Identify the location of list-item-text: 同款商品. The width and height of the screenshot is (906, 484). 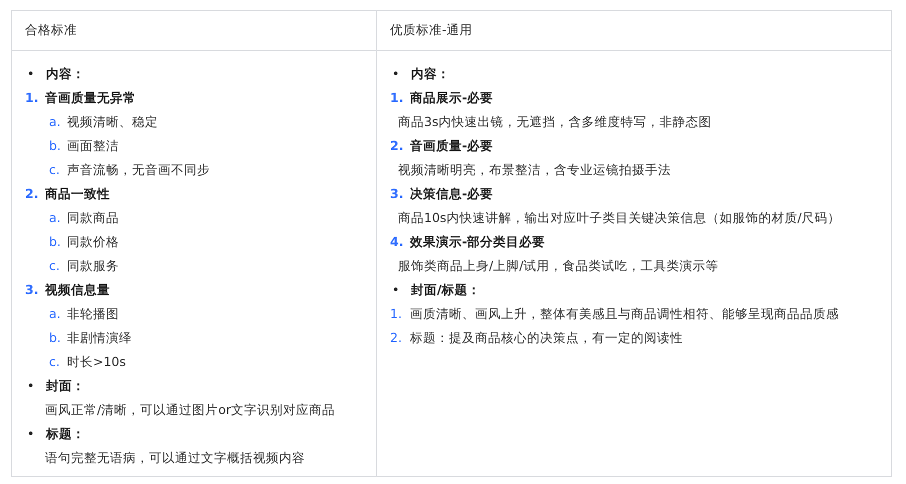
(93, 217).